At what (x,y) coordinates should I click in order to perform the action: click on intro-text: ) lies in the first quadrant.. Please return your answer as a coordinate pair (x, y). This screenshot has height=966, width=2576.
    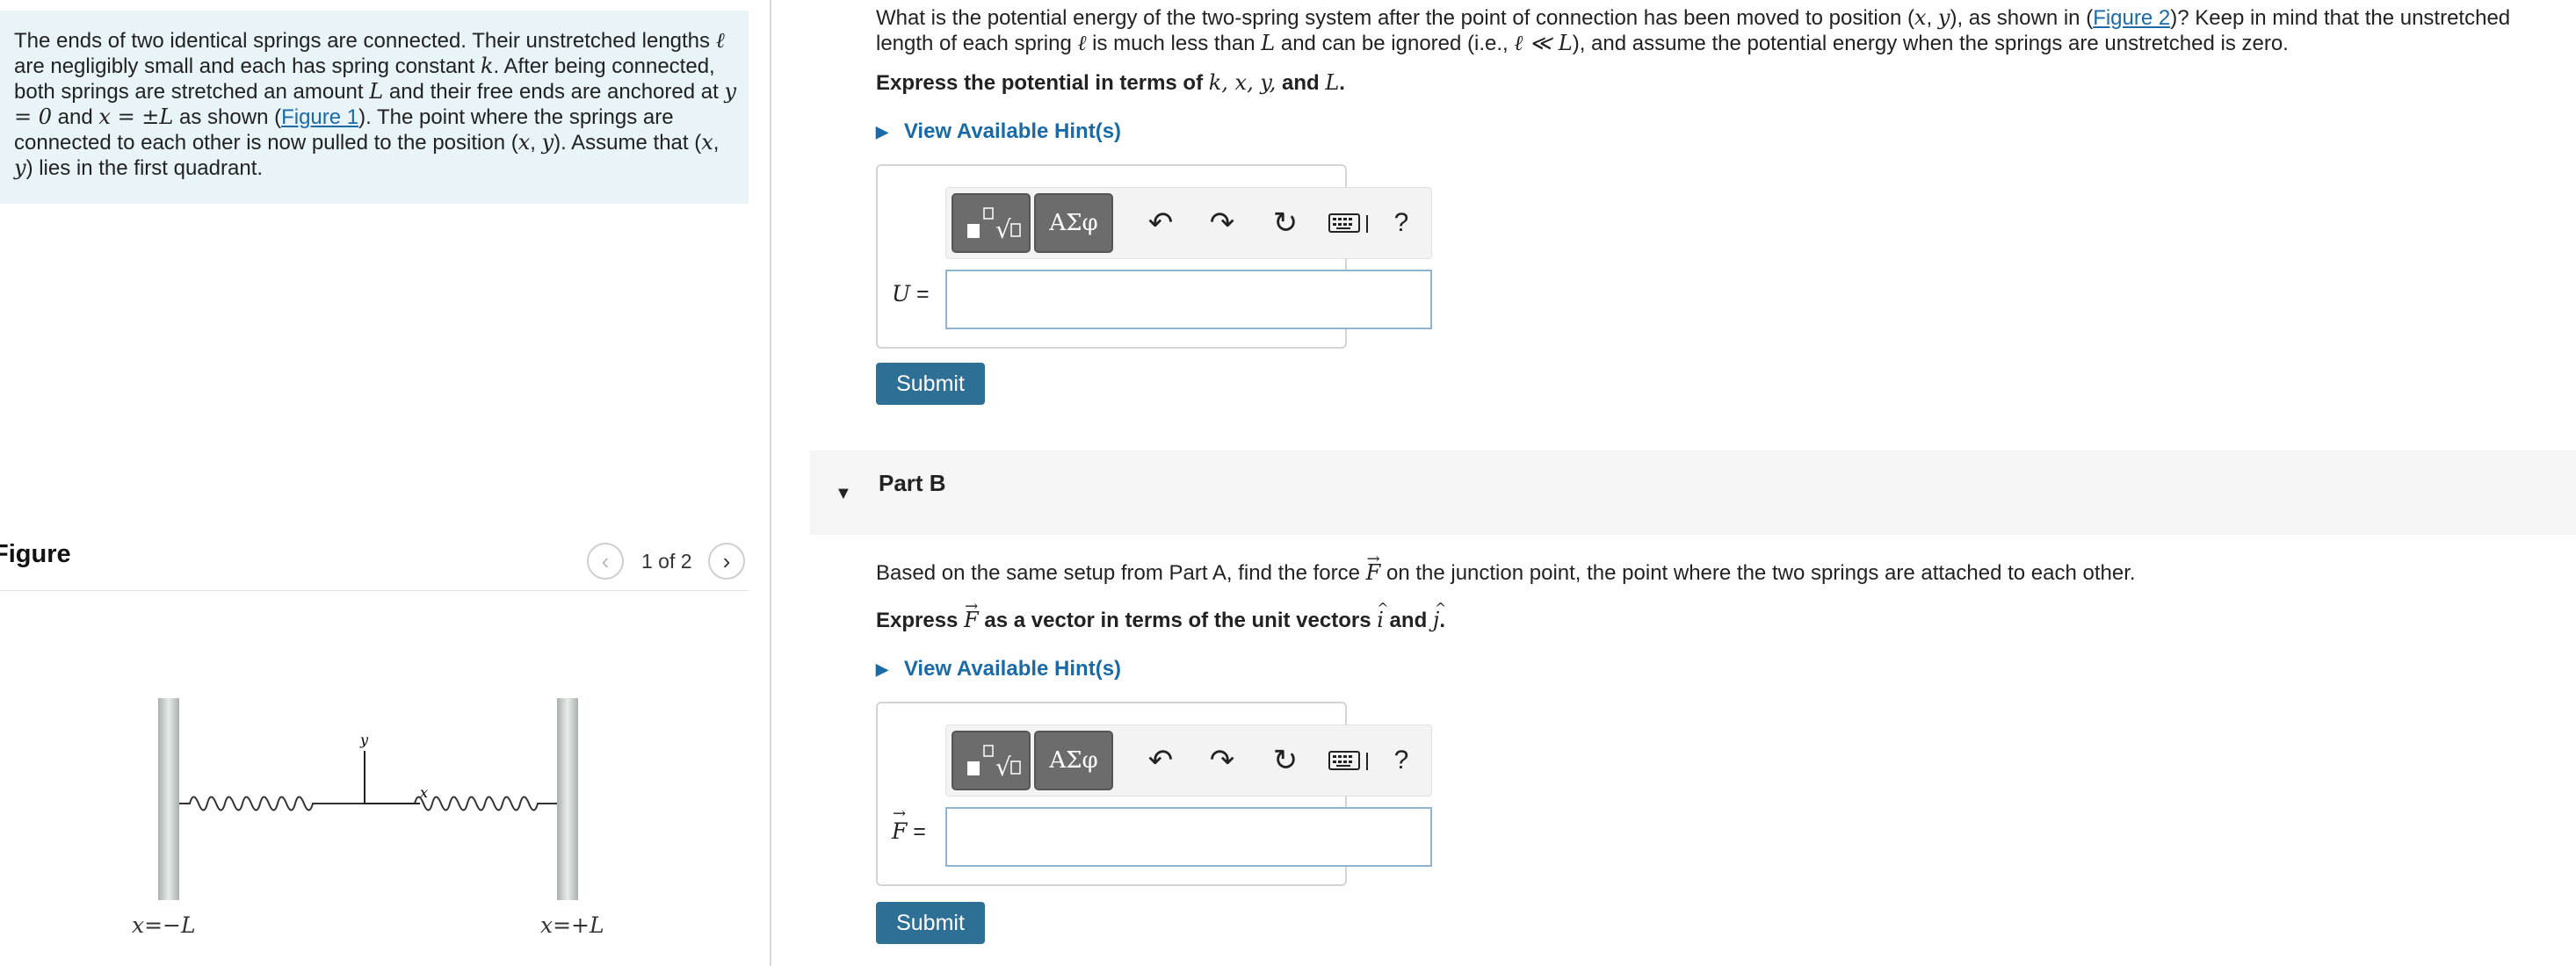
    Looking at the image, I should click on (144, 168).